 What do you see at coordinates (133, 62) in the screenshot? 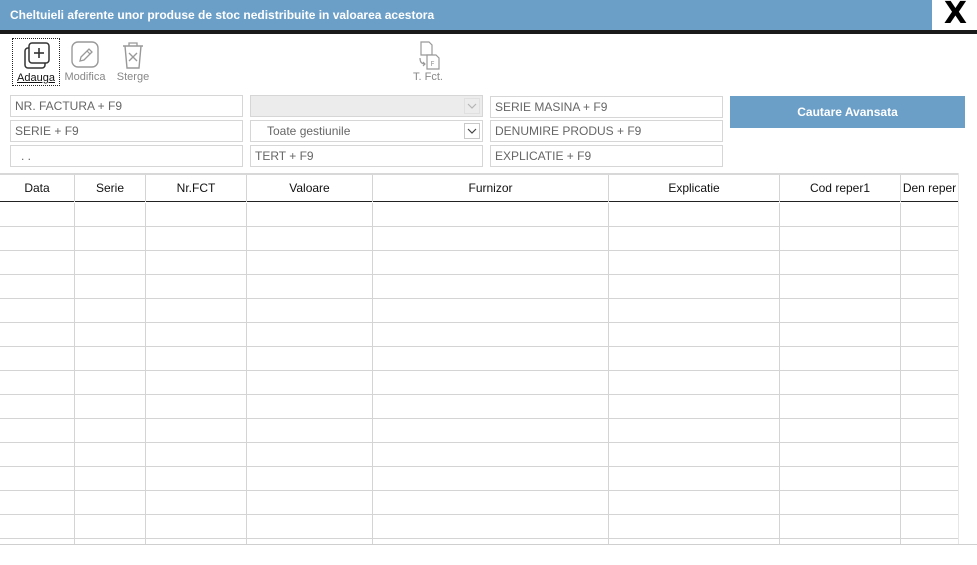
I see `delete-button: Sterge` at bounding box center [133, 62].